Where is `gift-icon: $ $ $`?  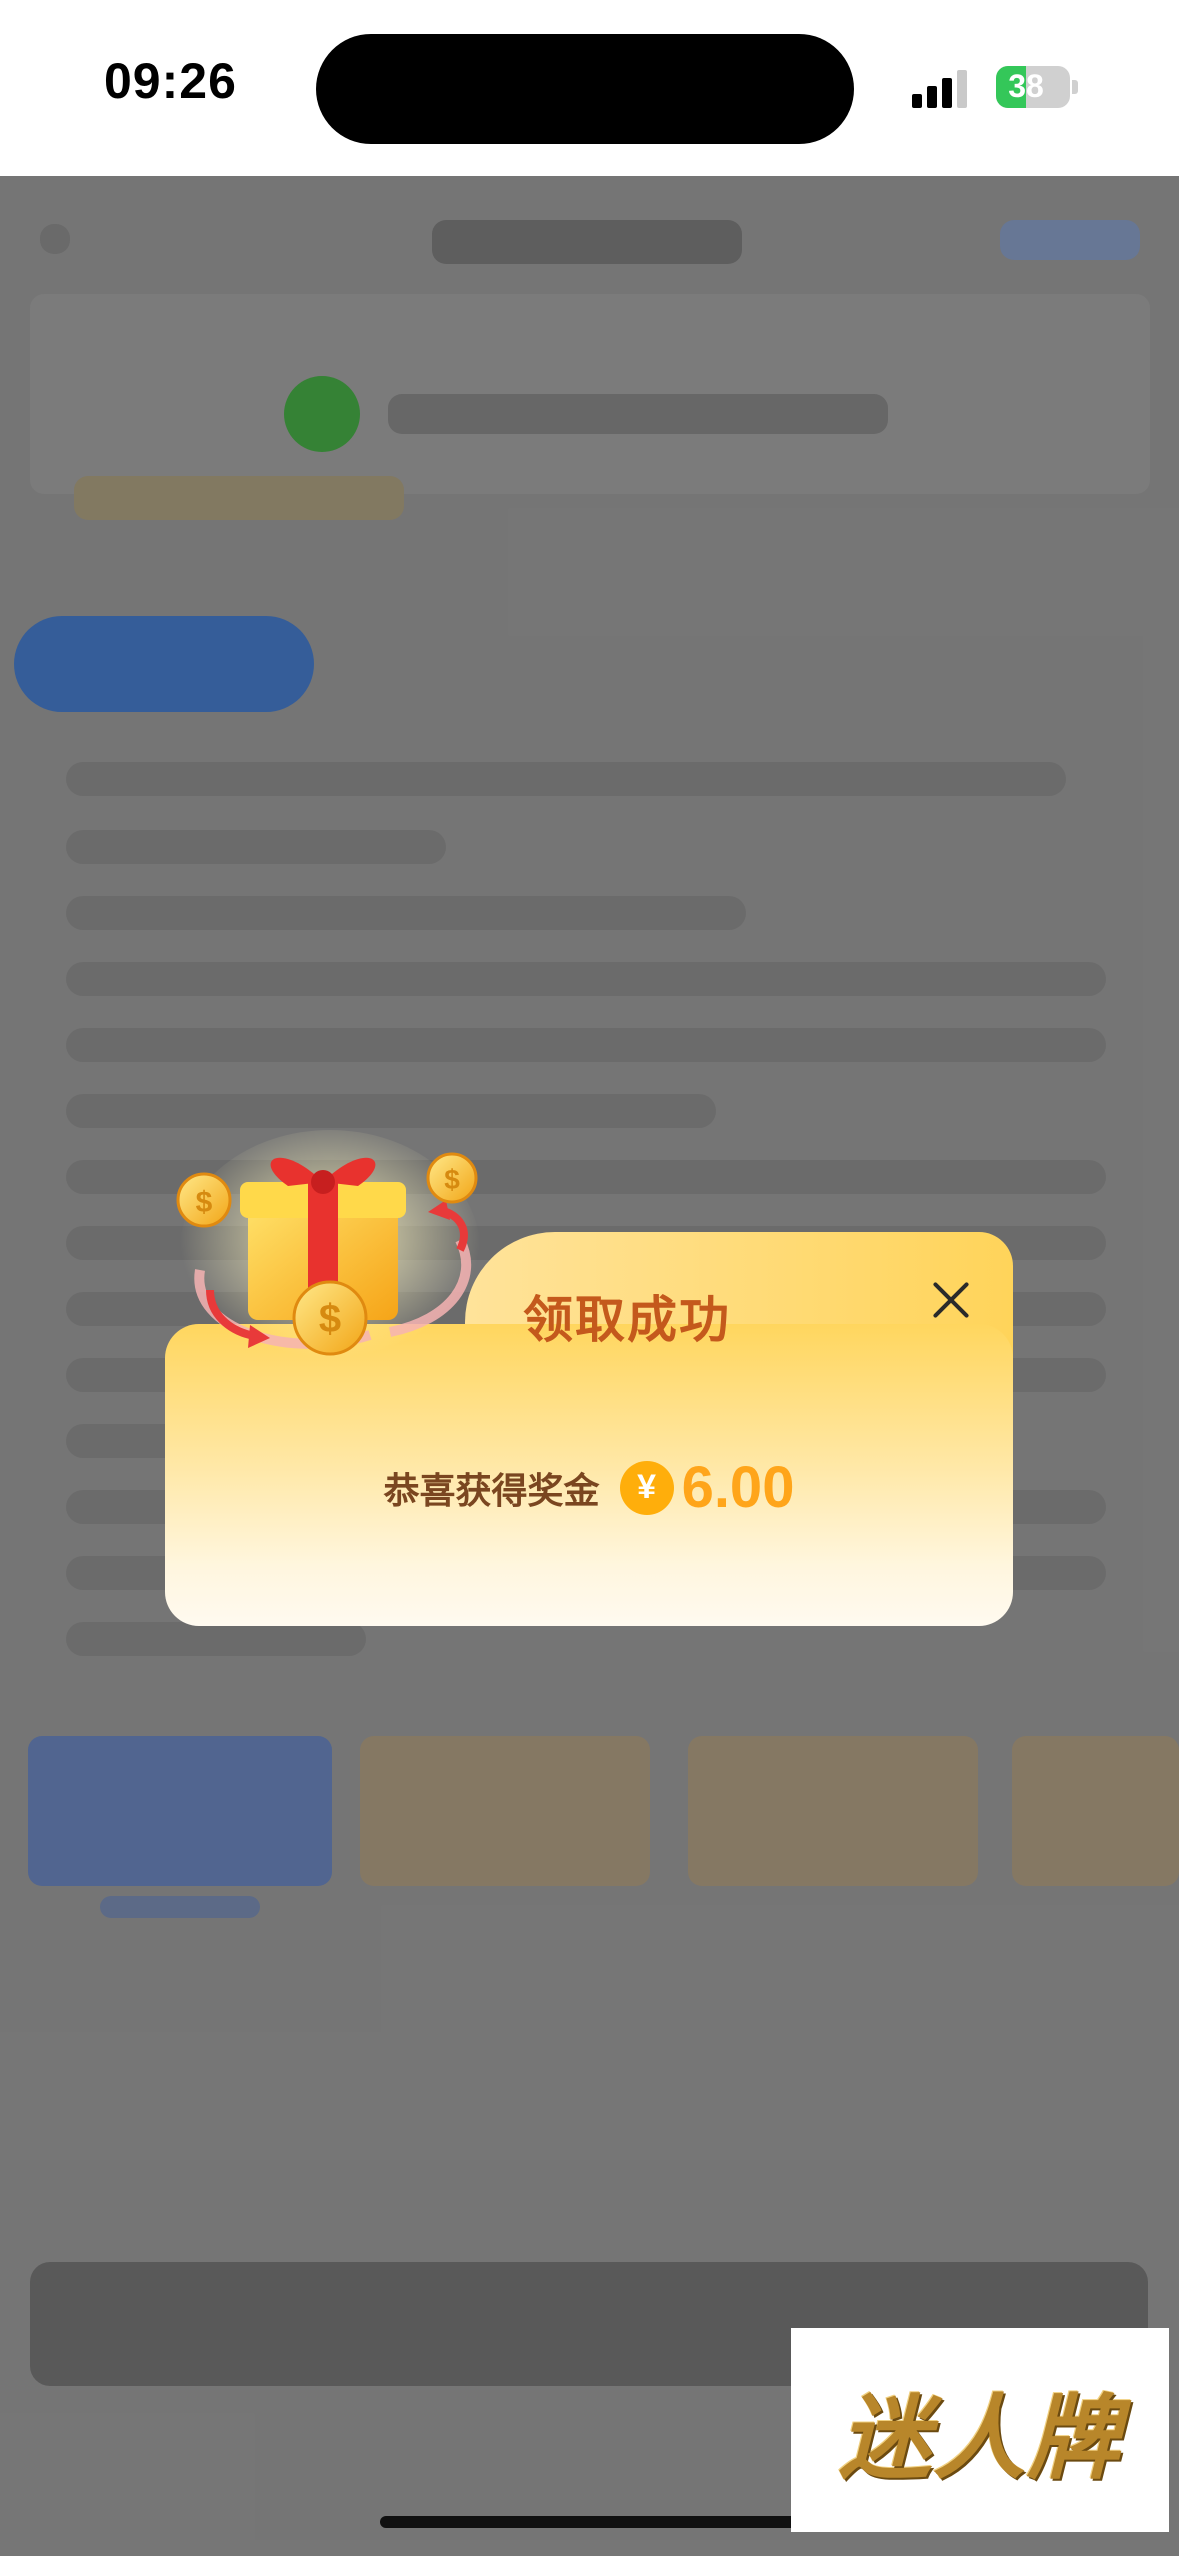 gift-icon: $ $ $ is located at coordinates (330, 1255).